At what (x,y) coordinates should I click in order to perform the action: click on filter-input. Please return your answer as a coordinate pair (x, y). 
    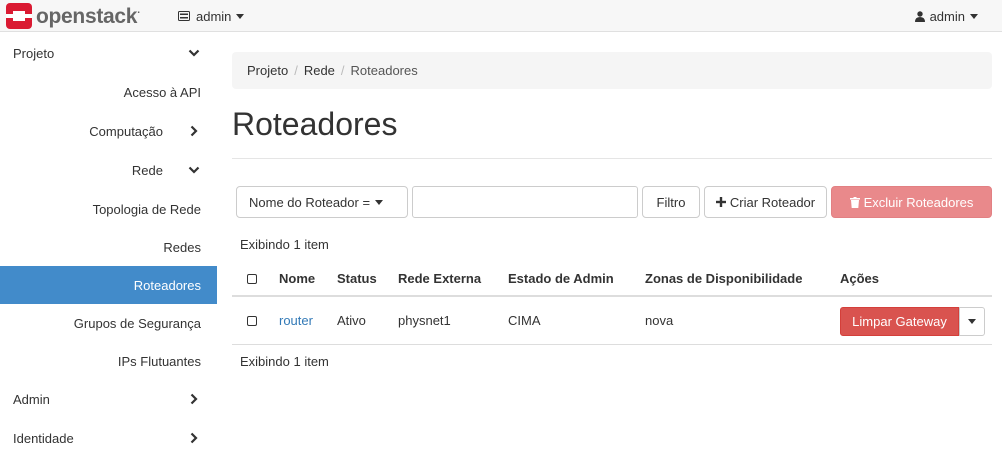
    Looking at the image, I should click on (525, 202).